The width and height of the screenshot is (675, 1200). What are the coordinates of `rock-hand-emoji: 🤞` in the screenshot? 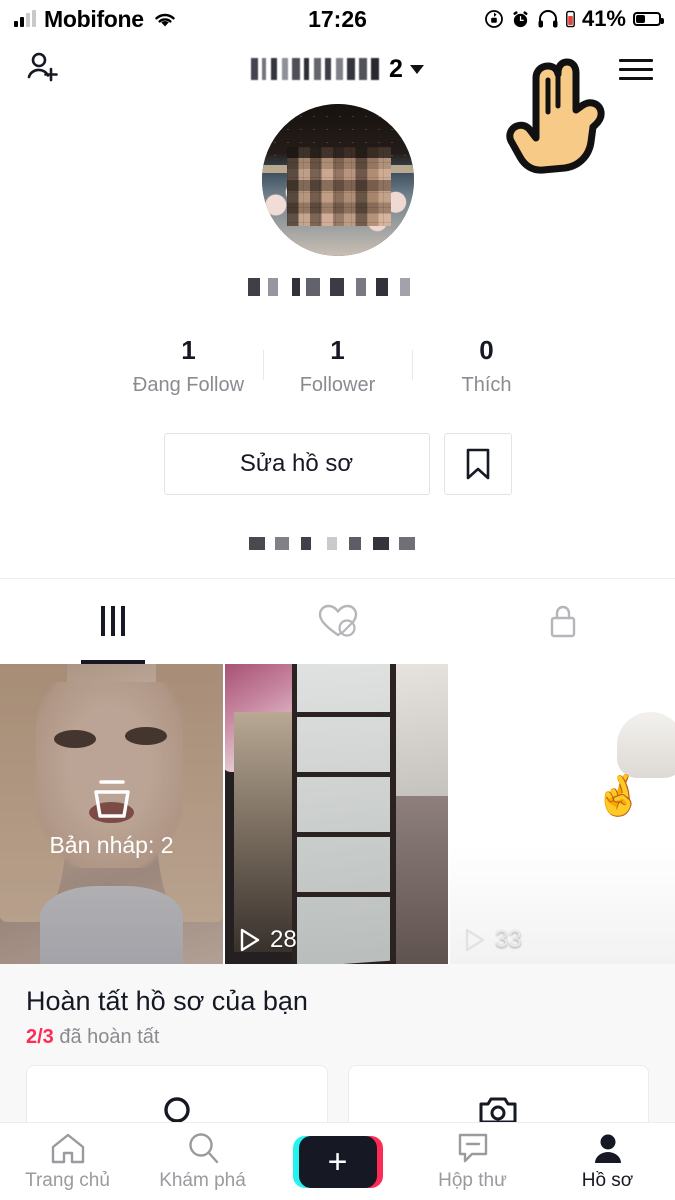 It's located at (618, 795).